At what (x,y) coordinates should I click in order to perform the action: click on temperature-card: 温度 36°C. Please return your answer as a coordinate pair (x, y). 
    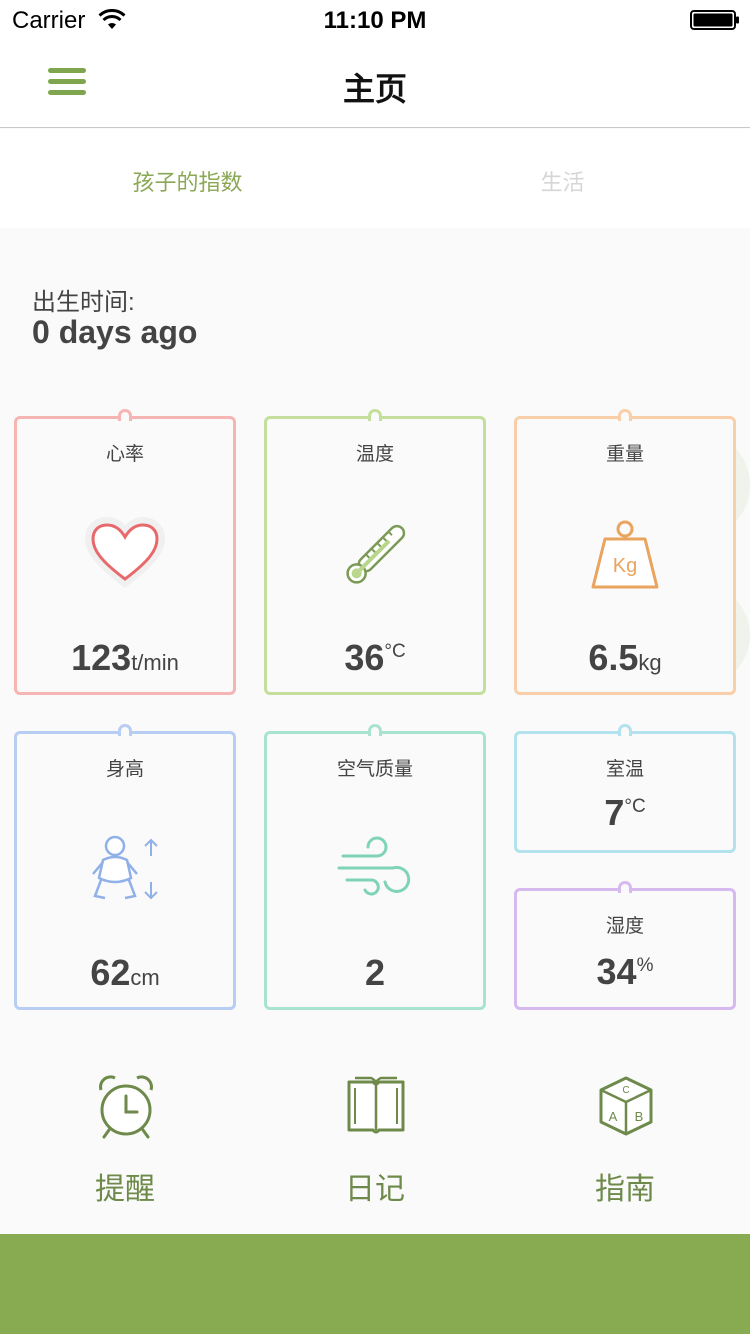
    Looking at the image, I should click on (375, 552).